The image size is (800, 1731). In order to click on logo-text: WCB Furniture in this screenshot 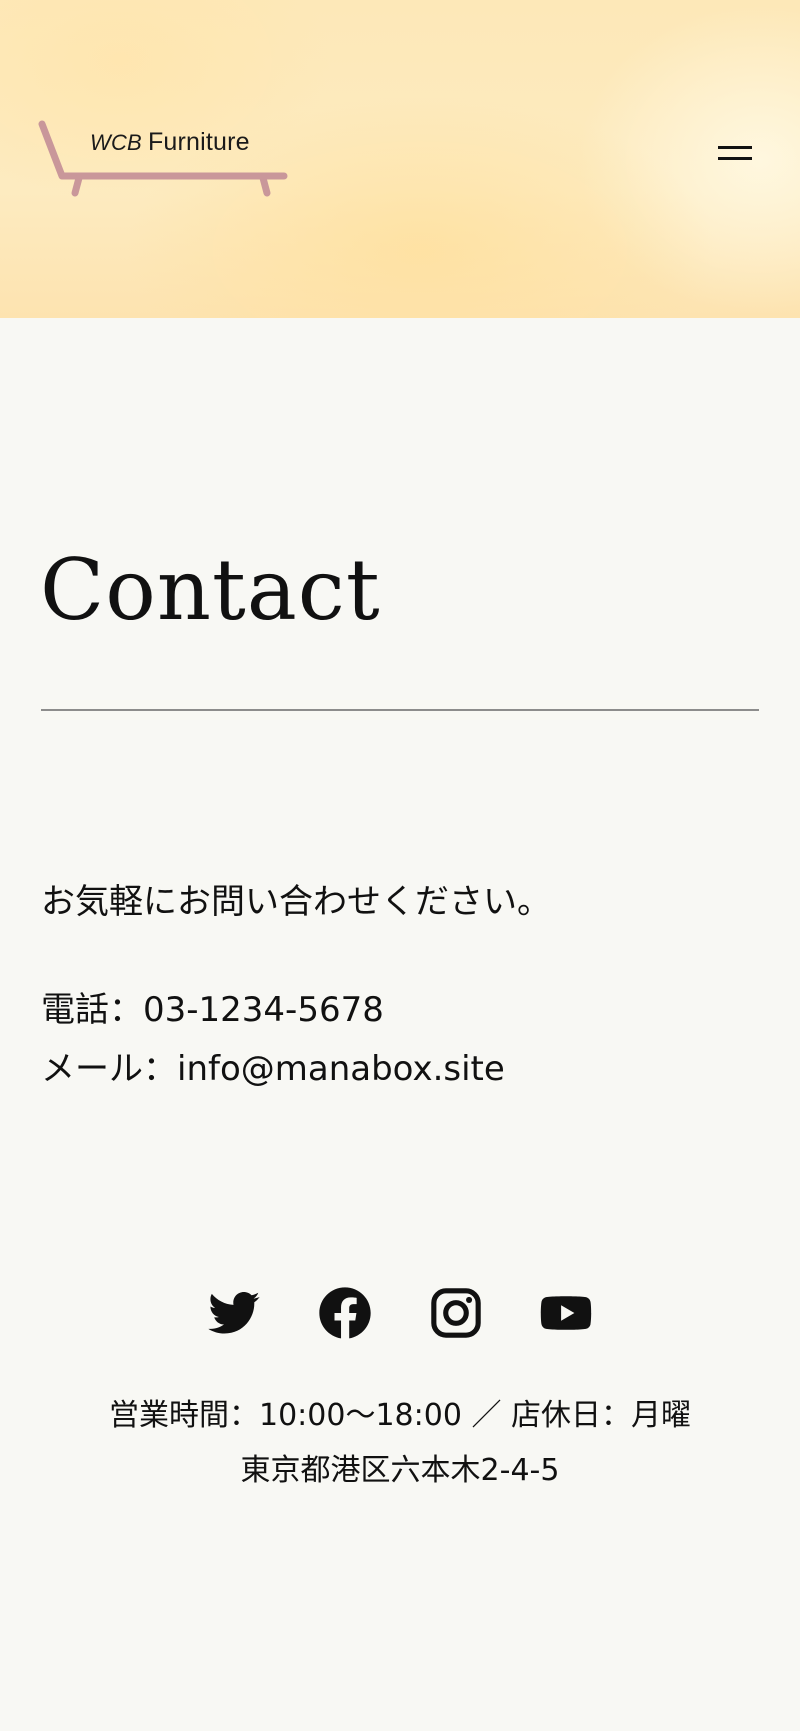, I will do `click(170, 142)`.